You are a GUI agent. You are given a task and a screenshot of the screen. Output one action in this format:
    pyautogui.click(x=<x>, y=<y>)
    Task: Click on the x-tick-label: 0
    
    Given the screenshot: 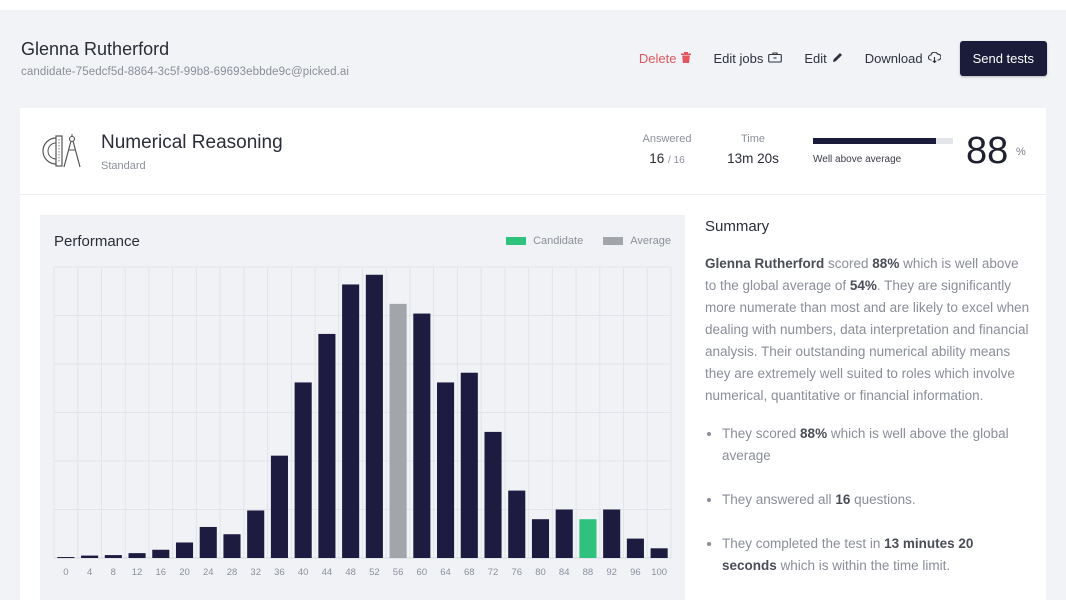 What is the action you would take?
    pyautogui.click(x=65, y=572)
    